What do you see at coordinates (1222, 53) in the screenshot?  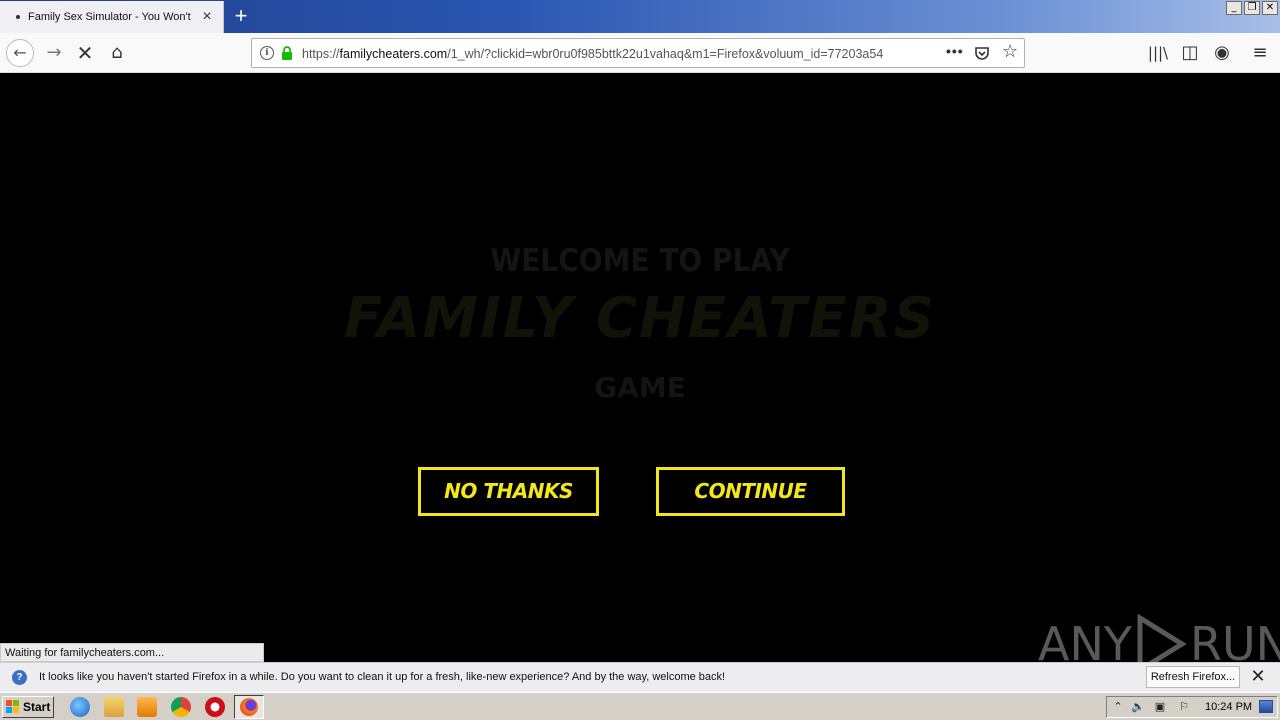 I see `account-icon: ◉` at bounding box center [1222, 53].